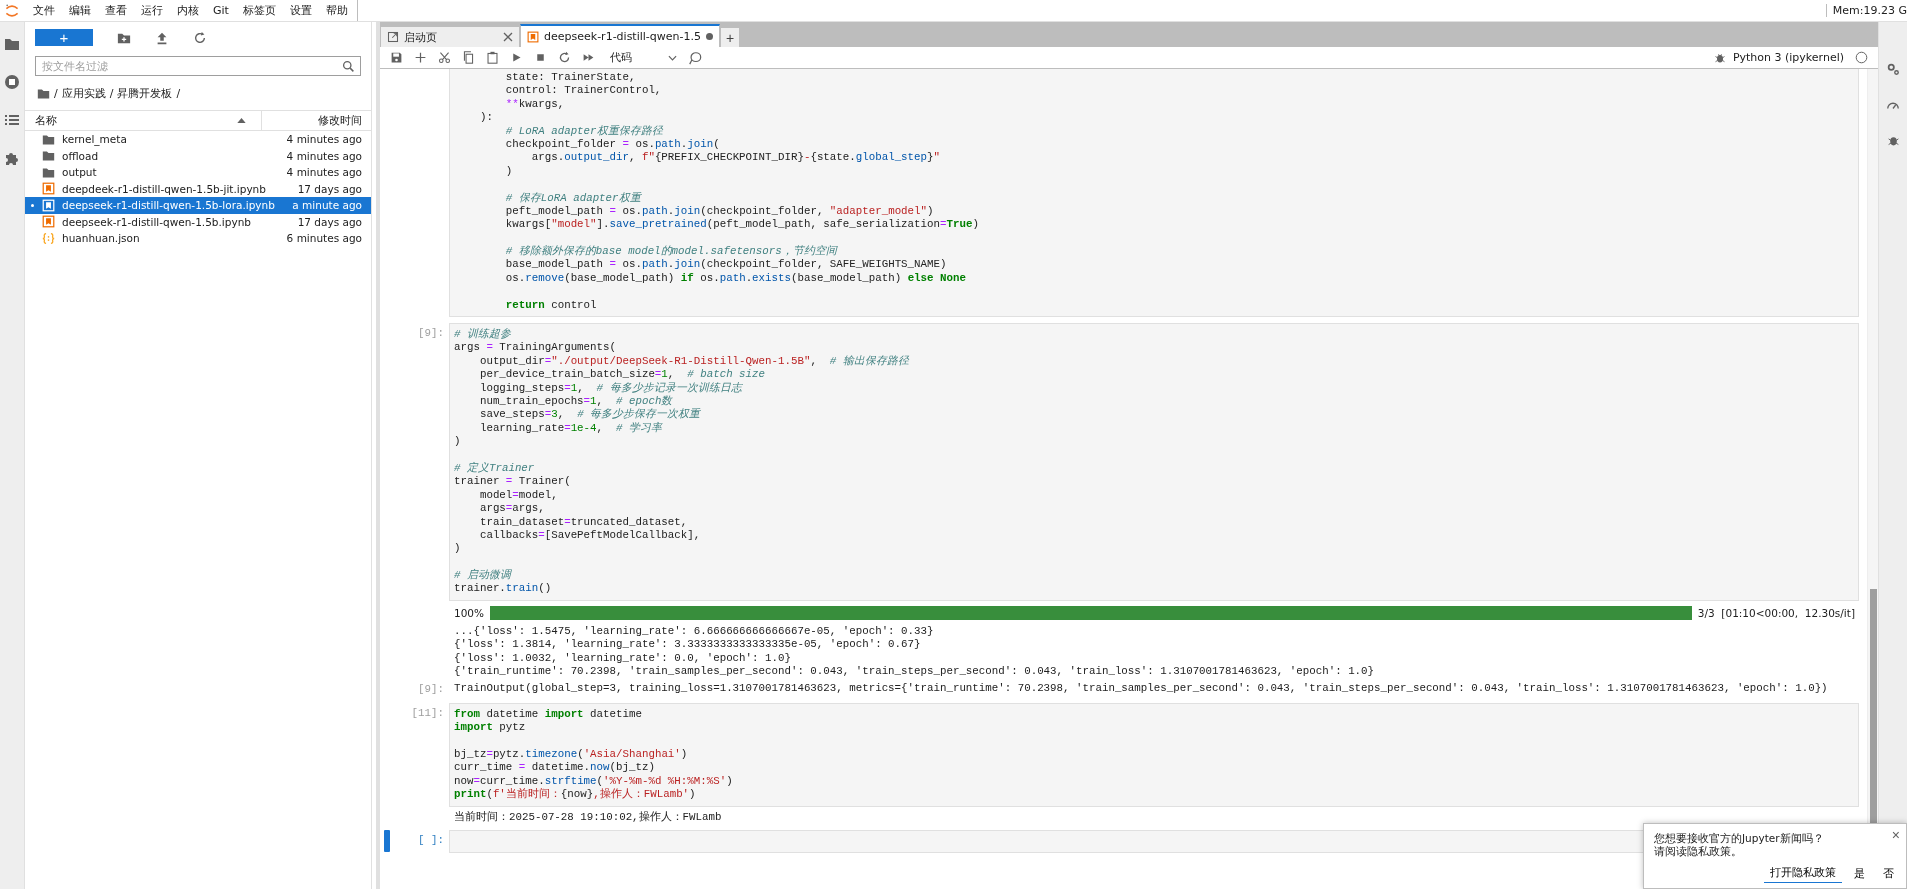 This screenshot has height=889, width=1907. I want to click on code-line: learning_rate=1e-4, # 学习率, so click(570, 428).